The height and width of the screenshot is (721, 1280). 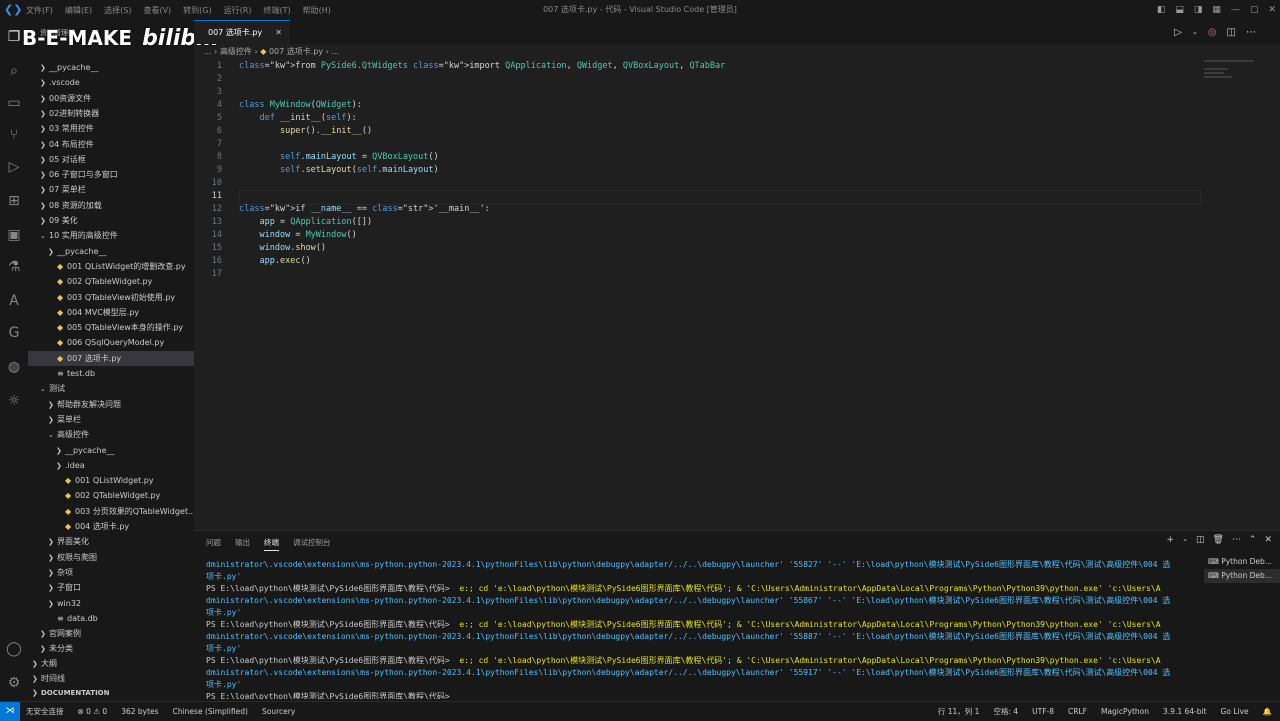 I want to click on tree-folder: ❯ win32, so click(x=111, y=603).